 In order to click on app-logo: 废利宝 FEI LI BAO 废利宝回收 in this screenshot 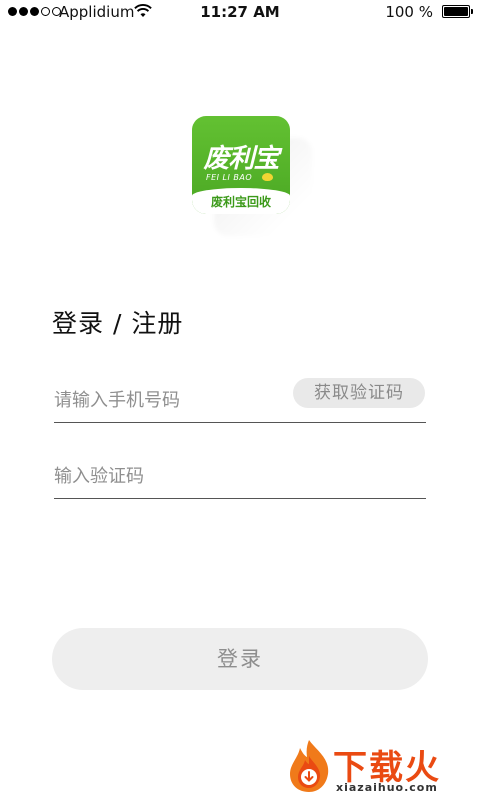, I will do `click(241, 165)`.